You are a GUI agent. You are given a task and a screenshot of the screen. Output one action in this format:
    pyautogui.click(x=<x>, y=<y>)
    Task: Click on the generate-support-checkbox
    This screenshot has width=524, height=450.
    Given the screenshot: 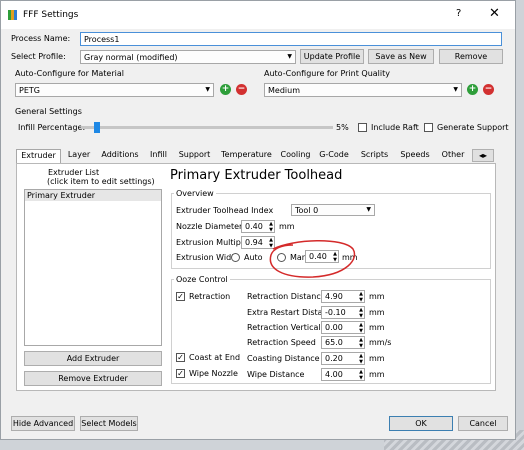 What is the action you would take?
    pyautogui.click(x=428, y=127)
    